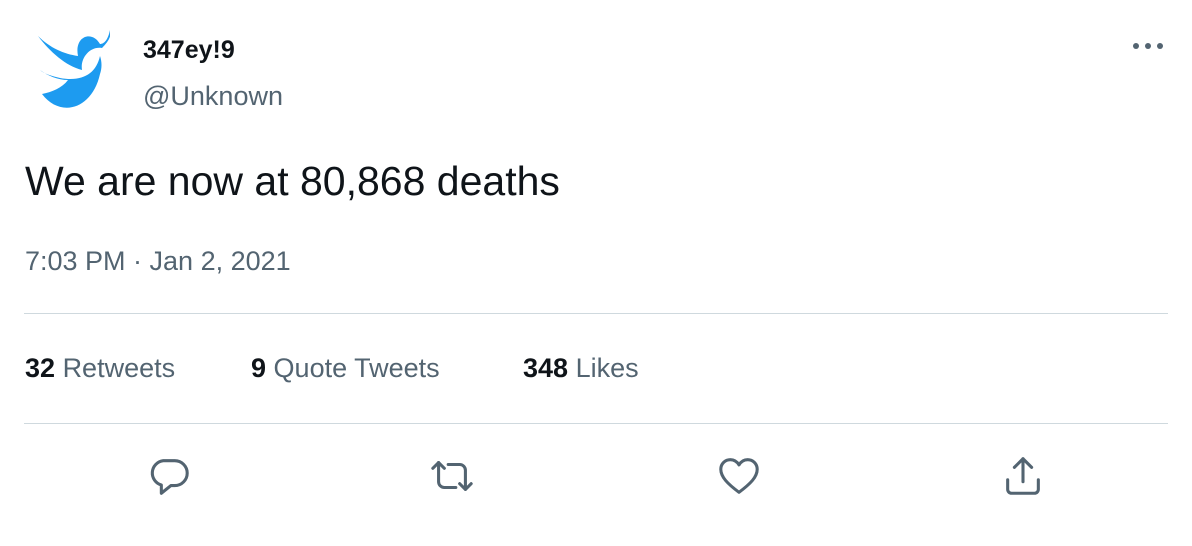 The height and width of the screenshot is (546, 1192). What do you see at coordinates (169, 476) in the screenshot?
I see `reply-icon` at bounding box center [169, 476].